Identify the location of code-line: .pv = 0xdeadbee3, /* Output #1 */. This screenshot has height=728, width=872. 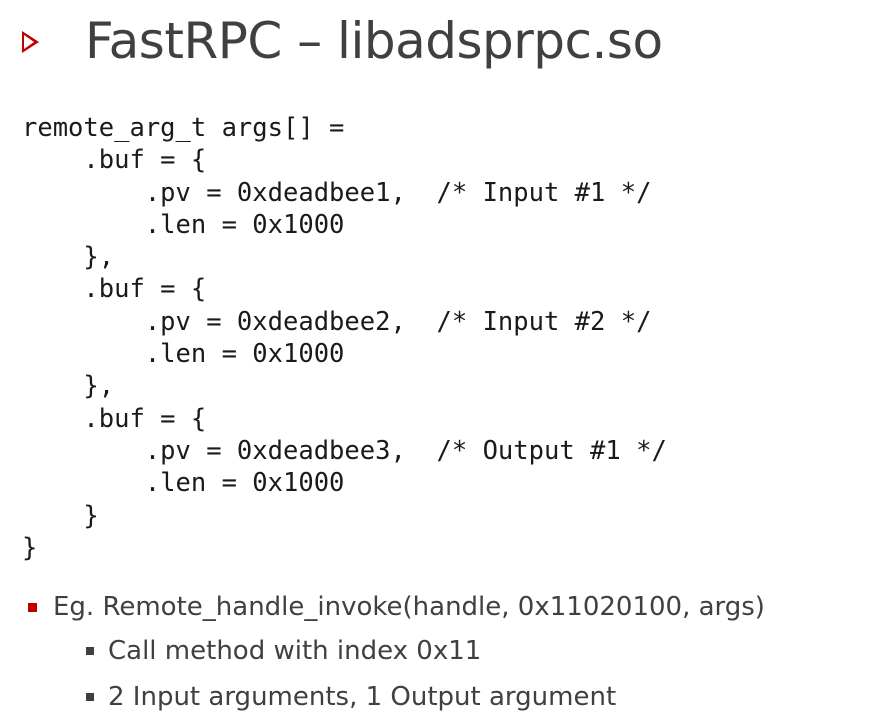
(344, 450).